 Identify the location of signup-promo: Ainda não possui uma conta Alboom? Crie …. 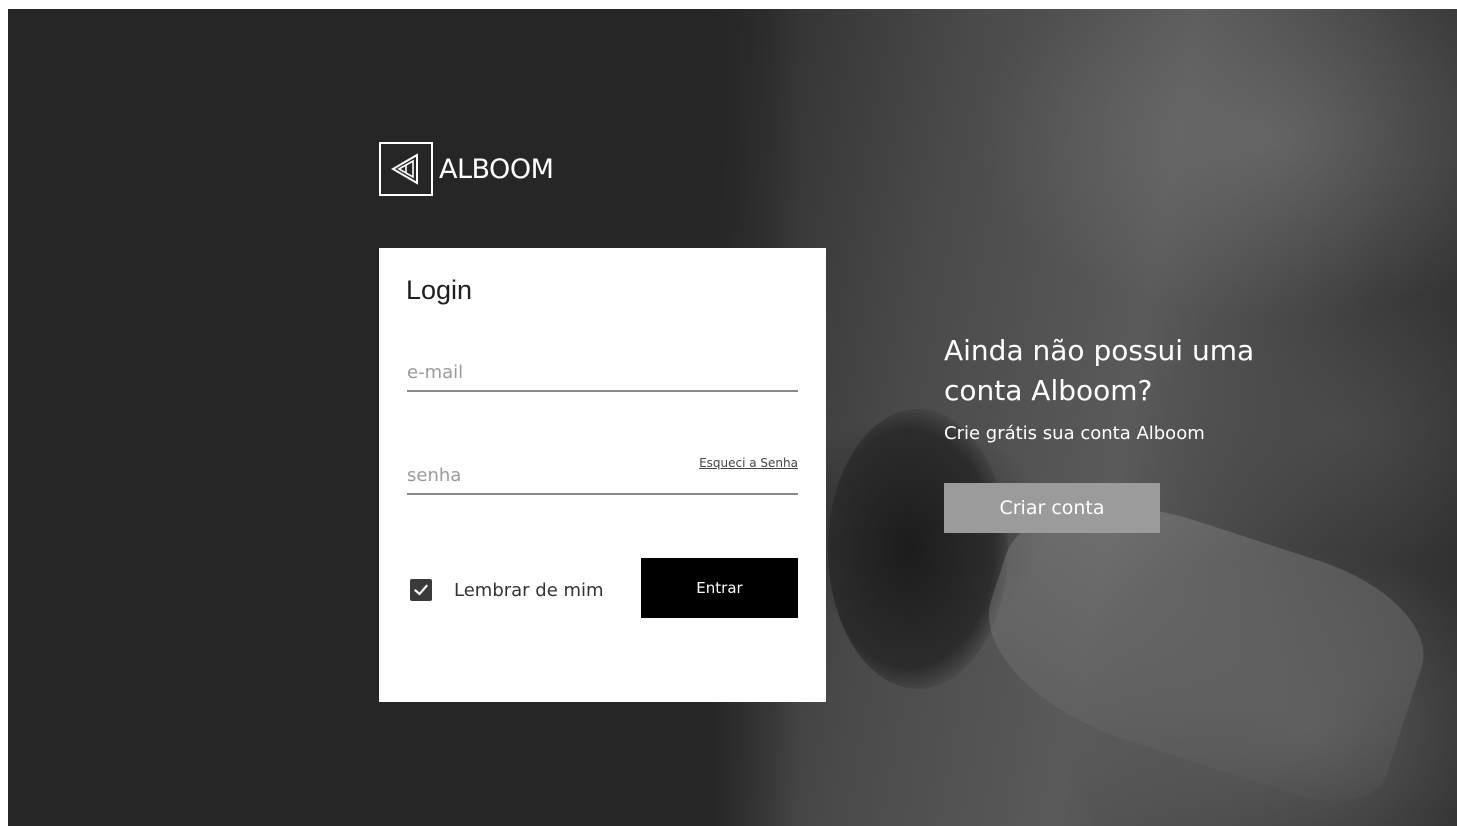
(1124, 432).